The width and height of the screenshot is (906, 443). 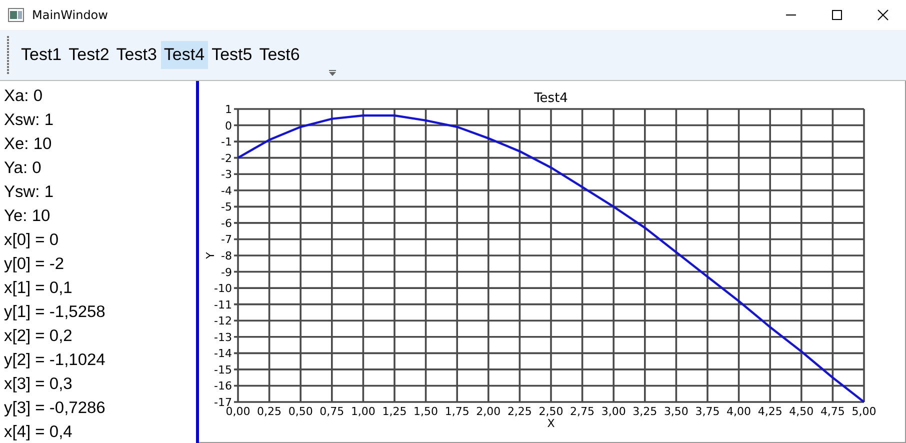 I want to click on variable-text: y[2] = -1,1024, so click(x=55, y=360).